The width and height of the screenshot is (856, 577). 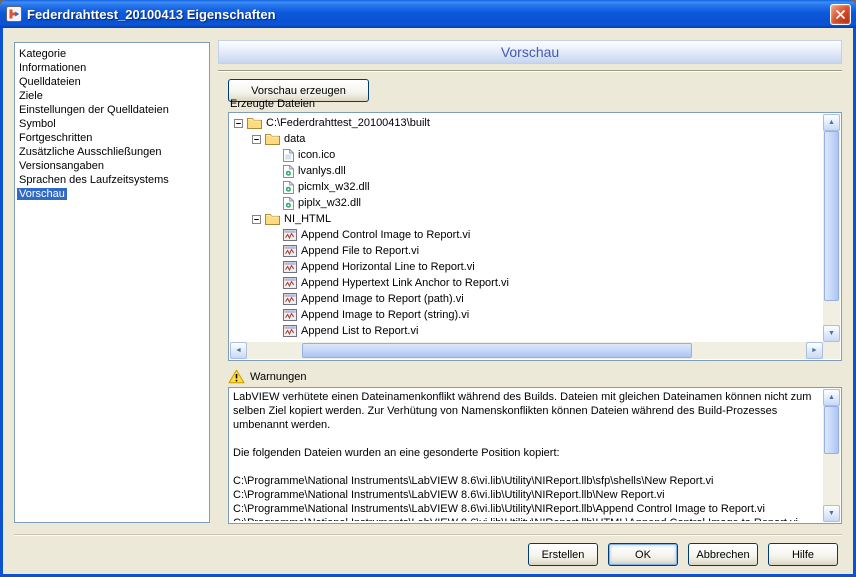 What do you see at coordinates (840, 14) in the screenshot?
I see `close-button` at bounding box center [840, 14].